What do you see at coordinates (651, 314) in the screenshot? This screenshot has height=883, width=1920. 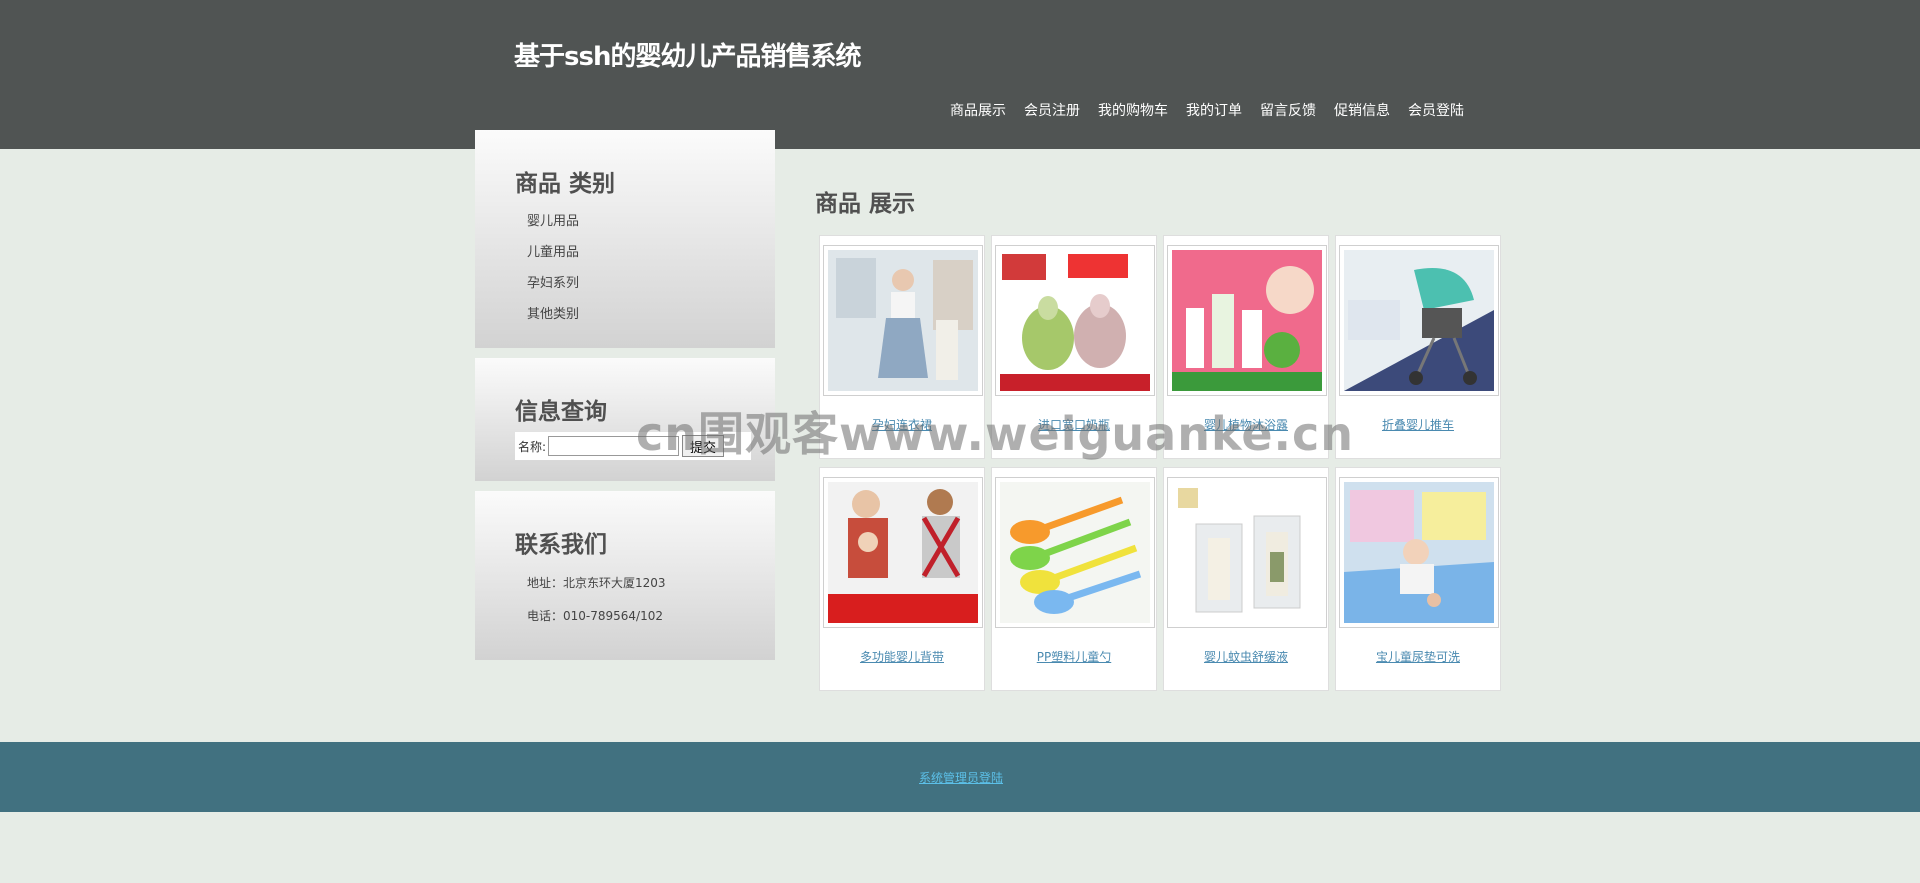 I see `category-item-other: 其他类别` at bounding box center [651, 314].